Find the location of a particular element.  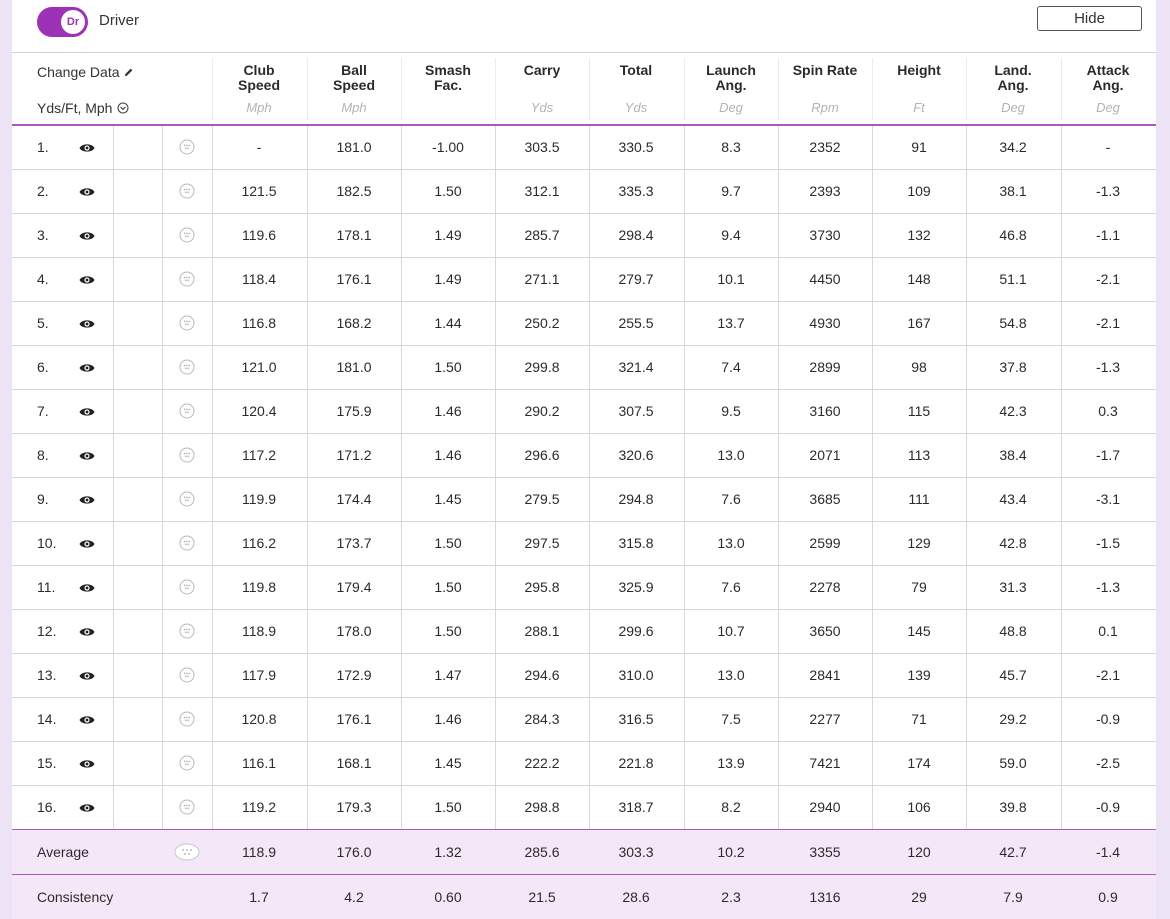

cell-club-speed: 119.2 is located at coordinates (259, 807).